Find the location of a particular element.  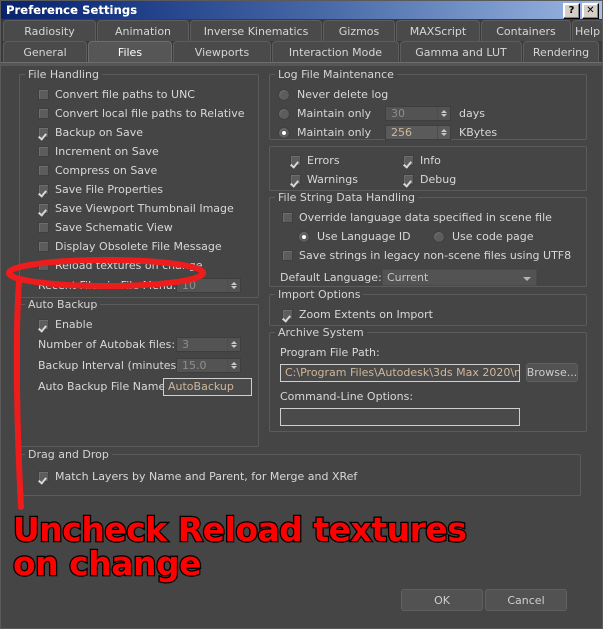

label-auto-backup-file-name: Auto Backup File Name: is located at coordinates (103, 386).